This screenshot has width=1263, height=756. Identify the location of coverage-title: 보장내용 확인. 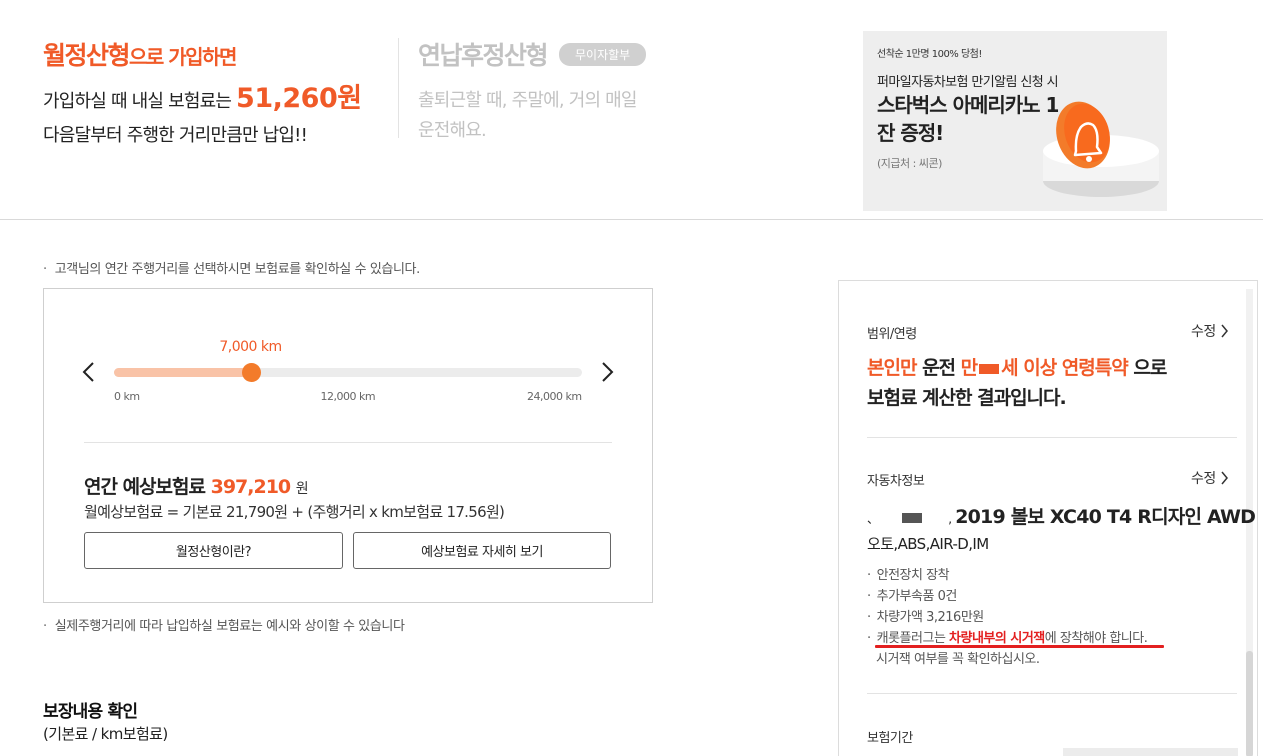
(90, 712).